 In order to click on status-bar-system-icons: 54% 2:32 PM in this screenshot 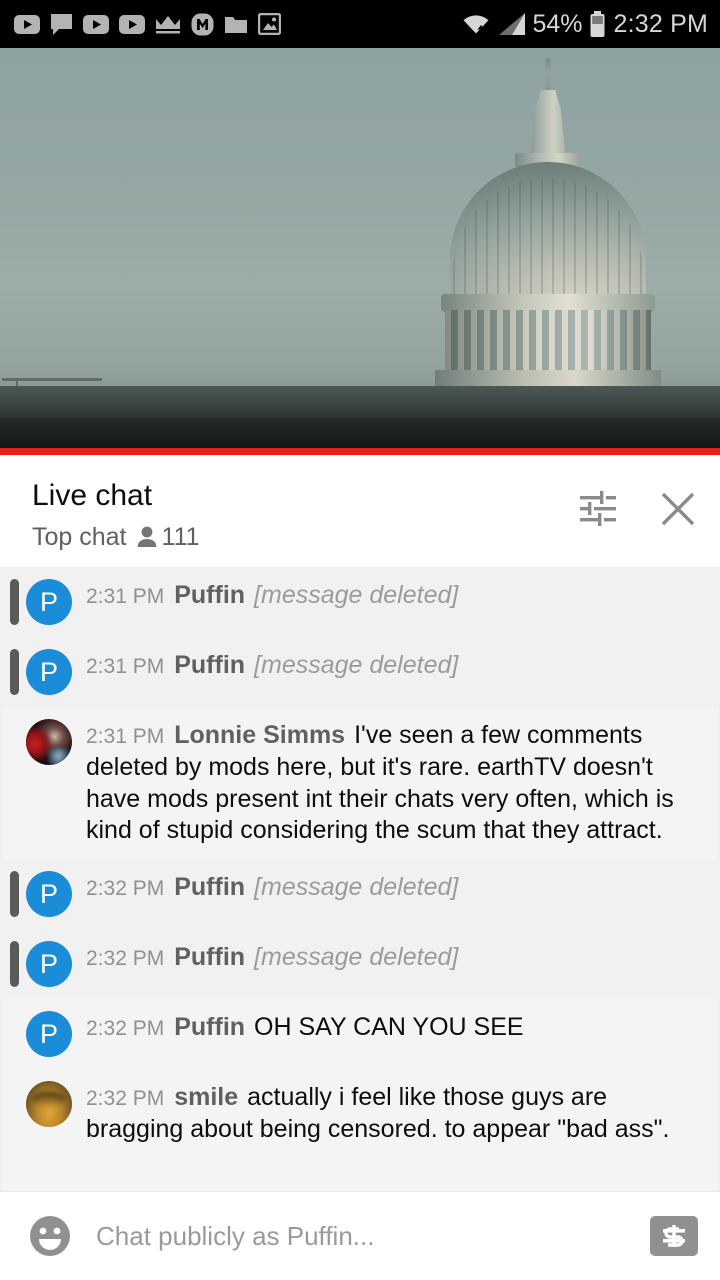, I will do `click(585, 23)`.